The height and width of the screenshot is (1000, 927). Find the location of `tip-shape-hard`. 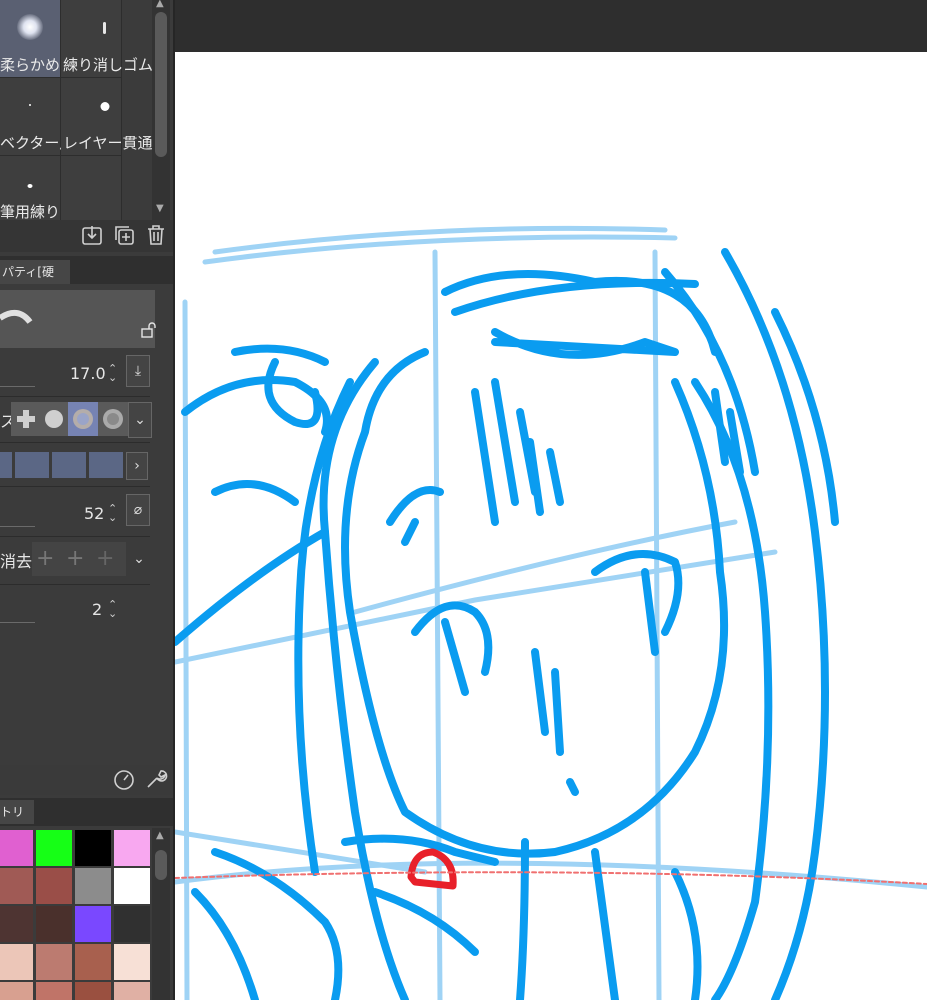

tip-shape-hard is located at coordinates (26, 419).